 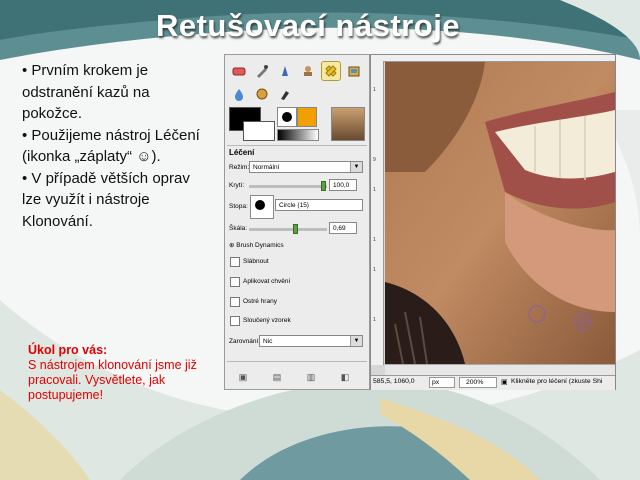 I want to click on delete-options-icon: ▥, so click(x=311, y=377).